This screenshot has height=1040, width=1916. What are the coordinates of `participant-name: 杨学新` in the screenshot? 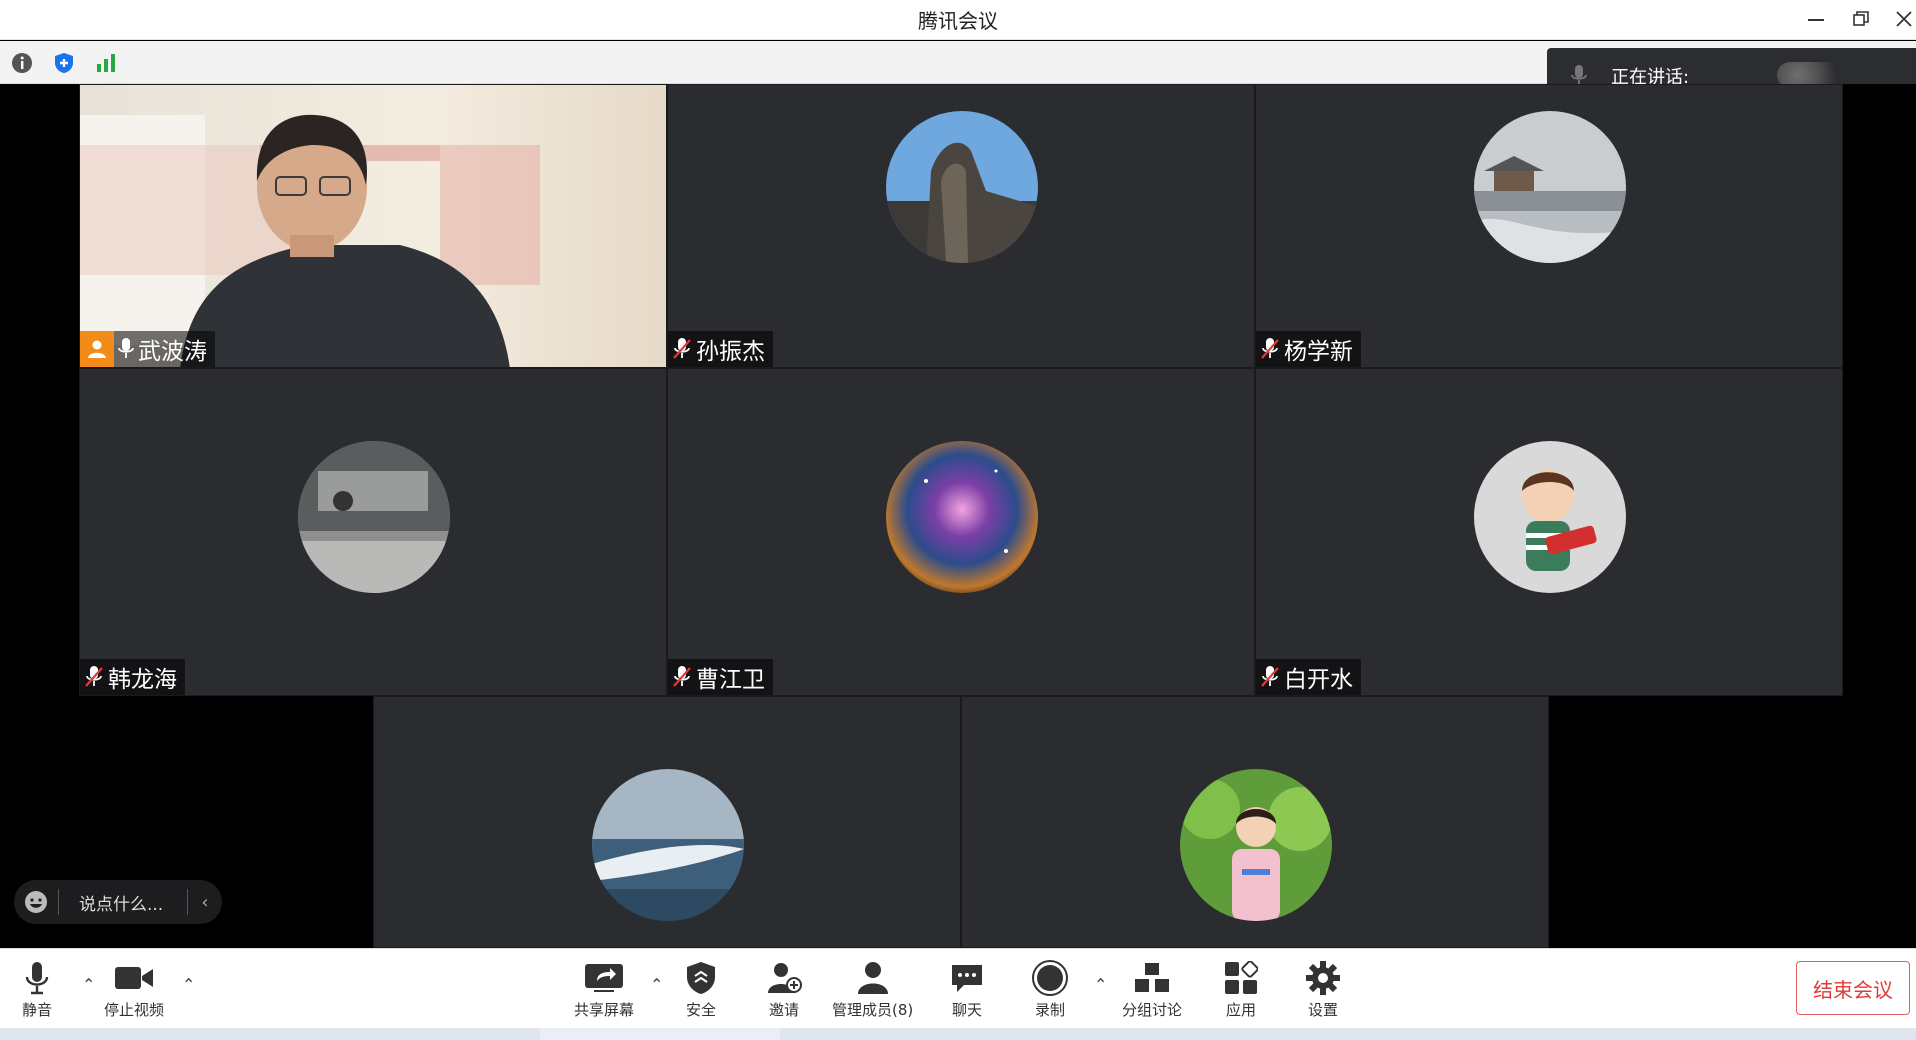 It's located at (1318, 352).